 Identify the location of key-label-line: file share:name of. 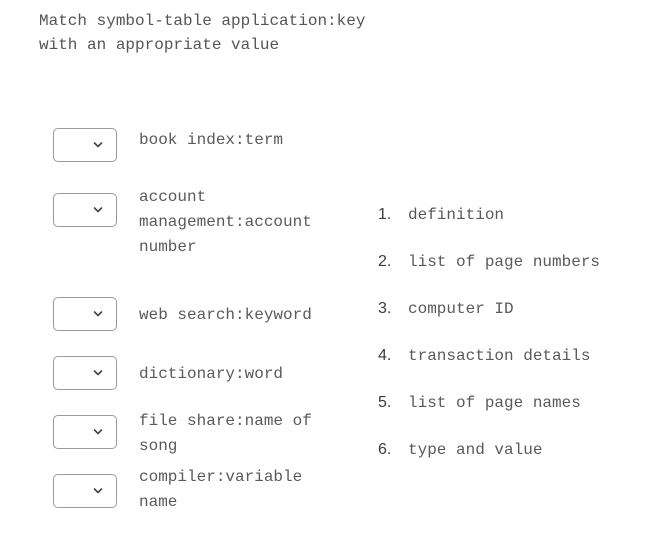
(225, 421).